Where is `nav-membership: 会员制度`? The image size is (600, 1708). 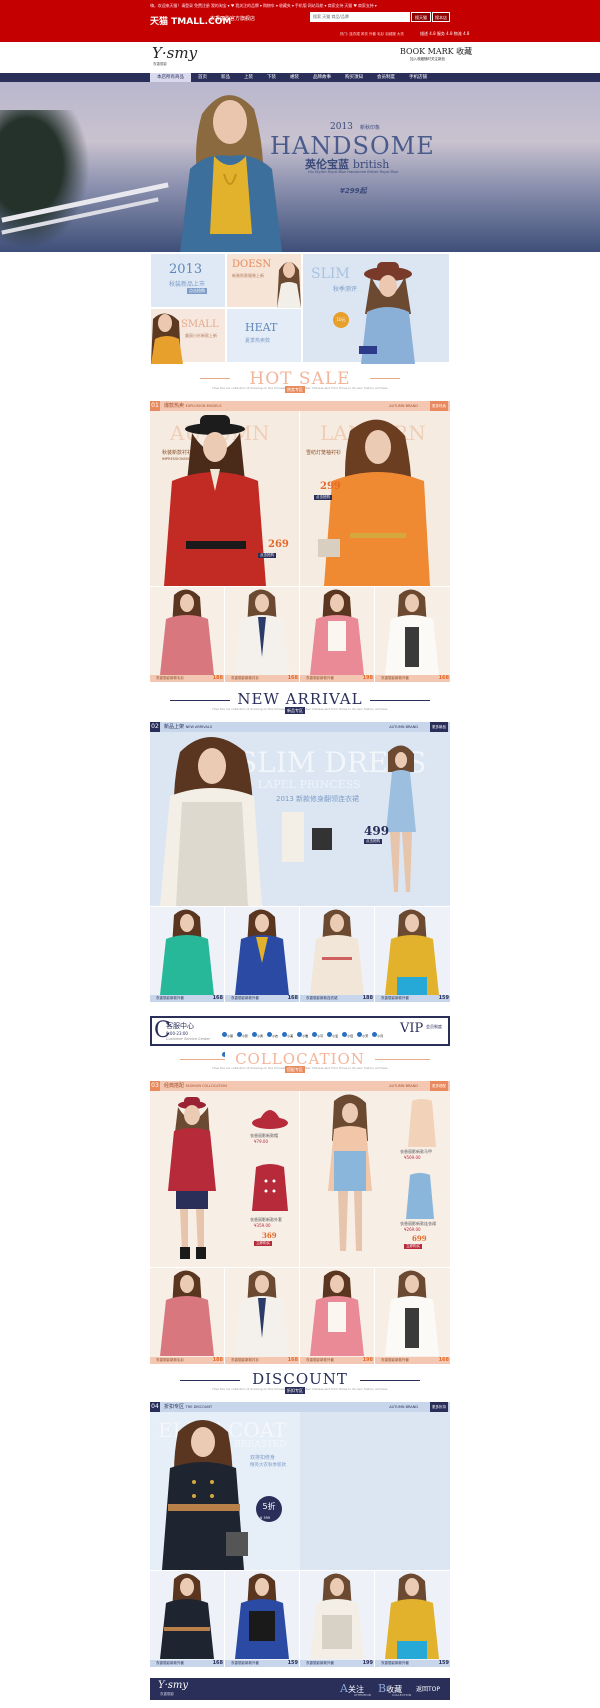
nav-membership: 会员制度 is located at coordinates (386, 77).